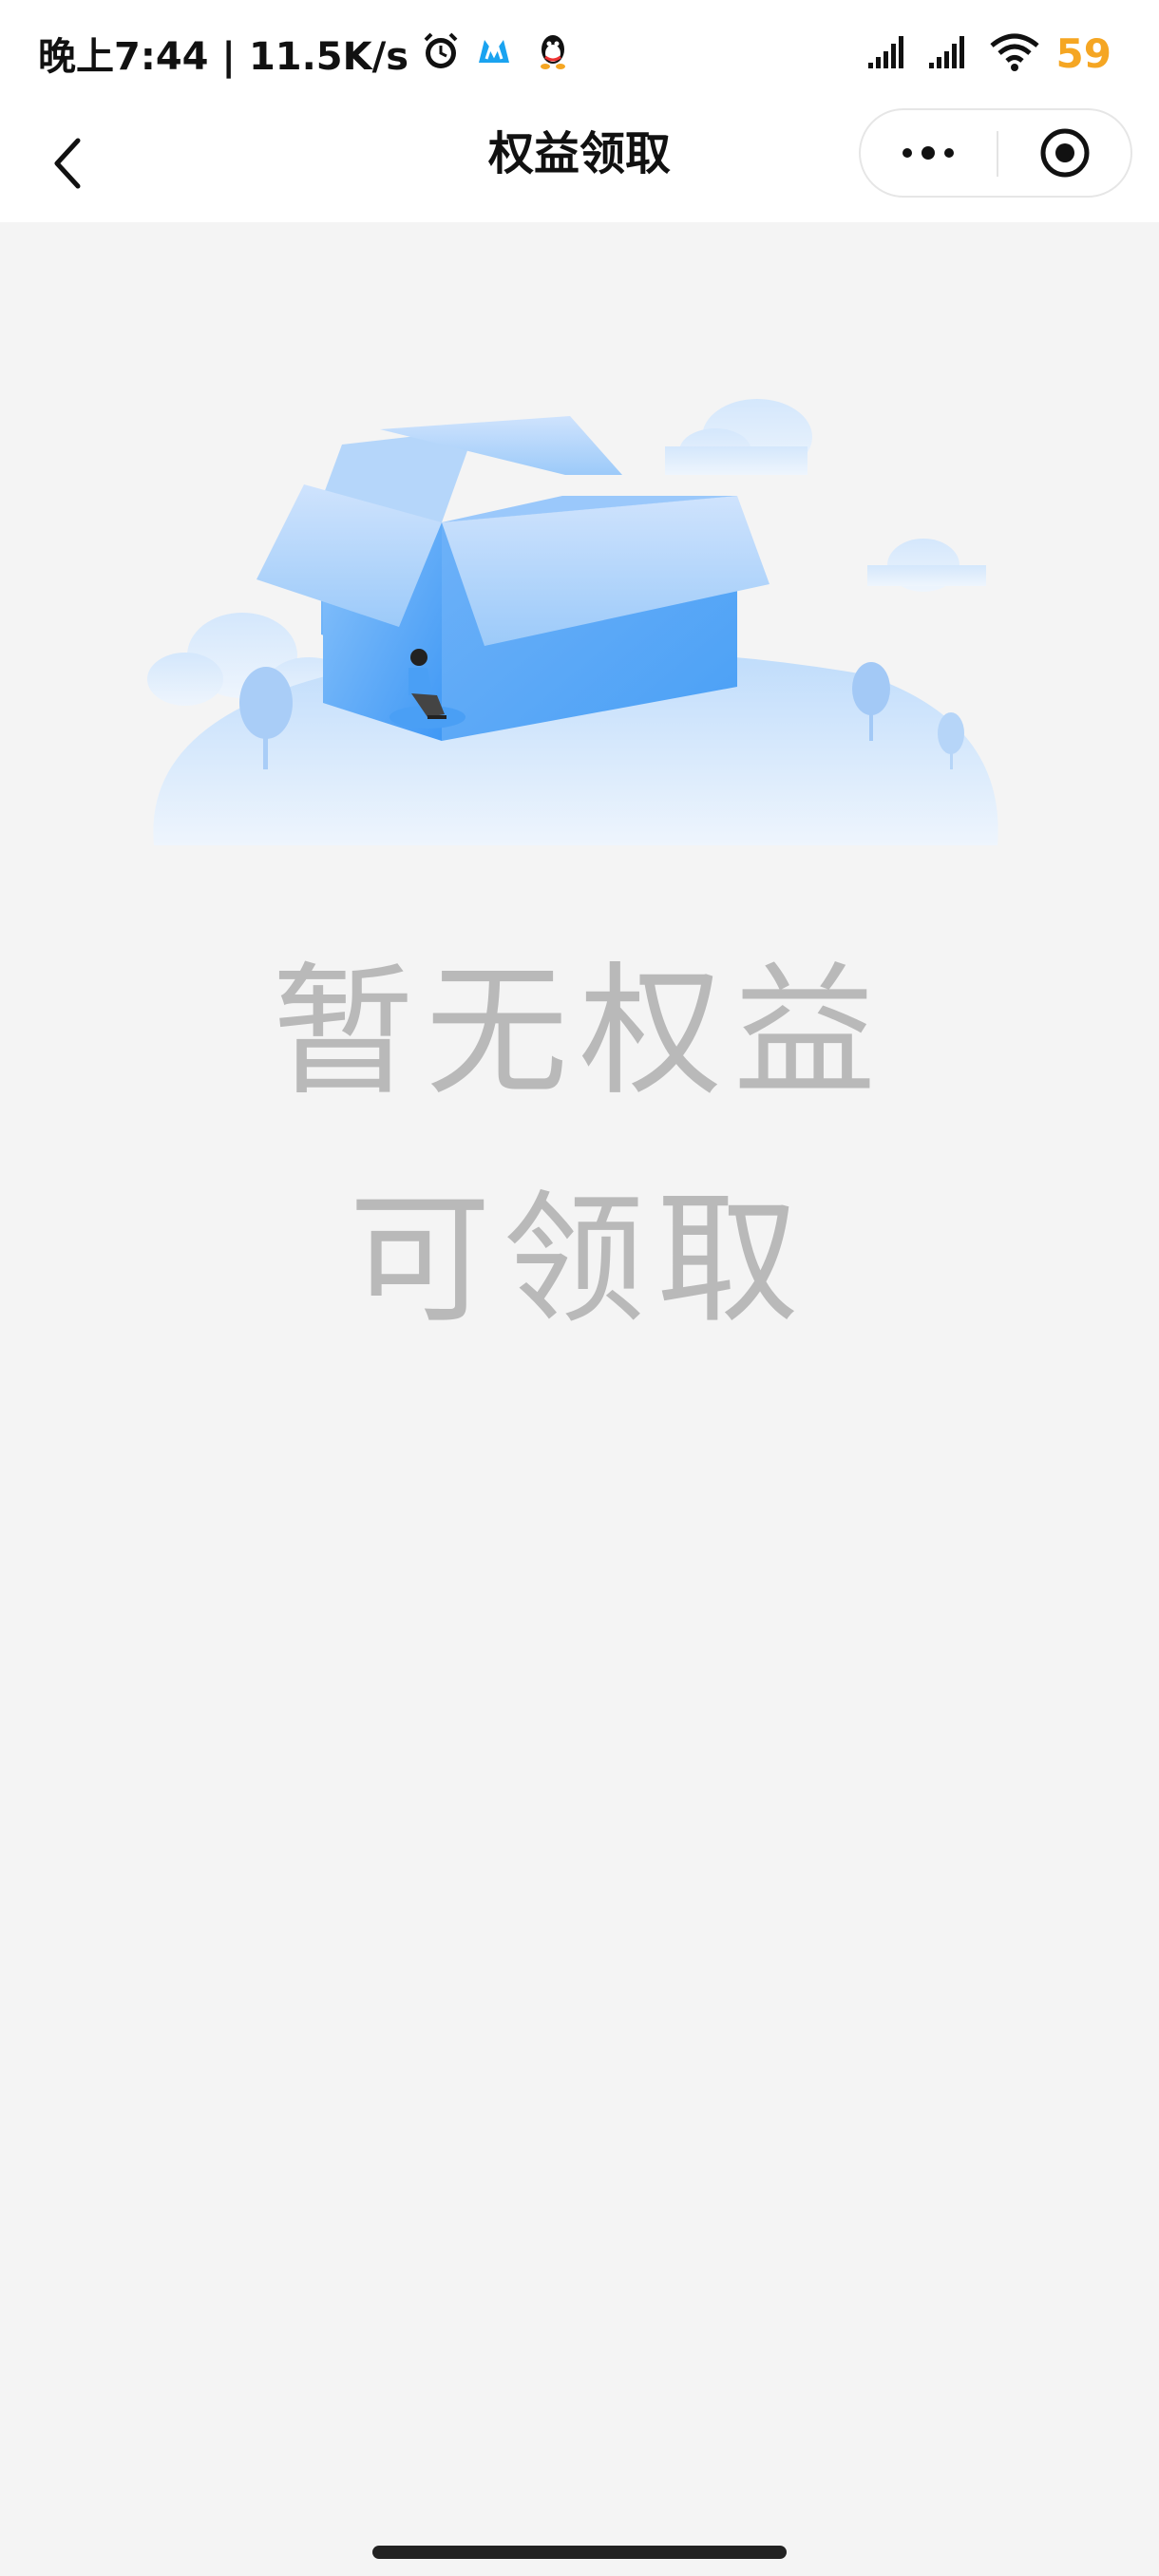 This screenshot has width=1159, height=2576. Describe the element at coordinates (494, 53) in the screenshot. I see `app-notification-icon` at that location.